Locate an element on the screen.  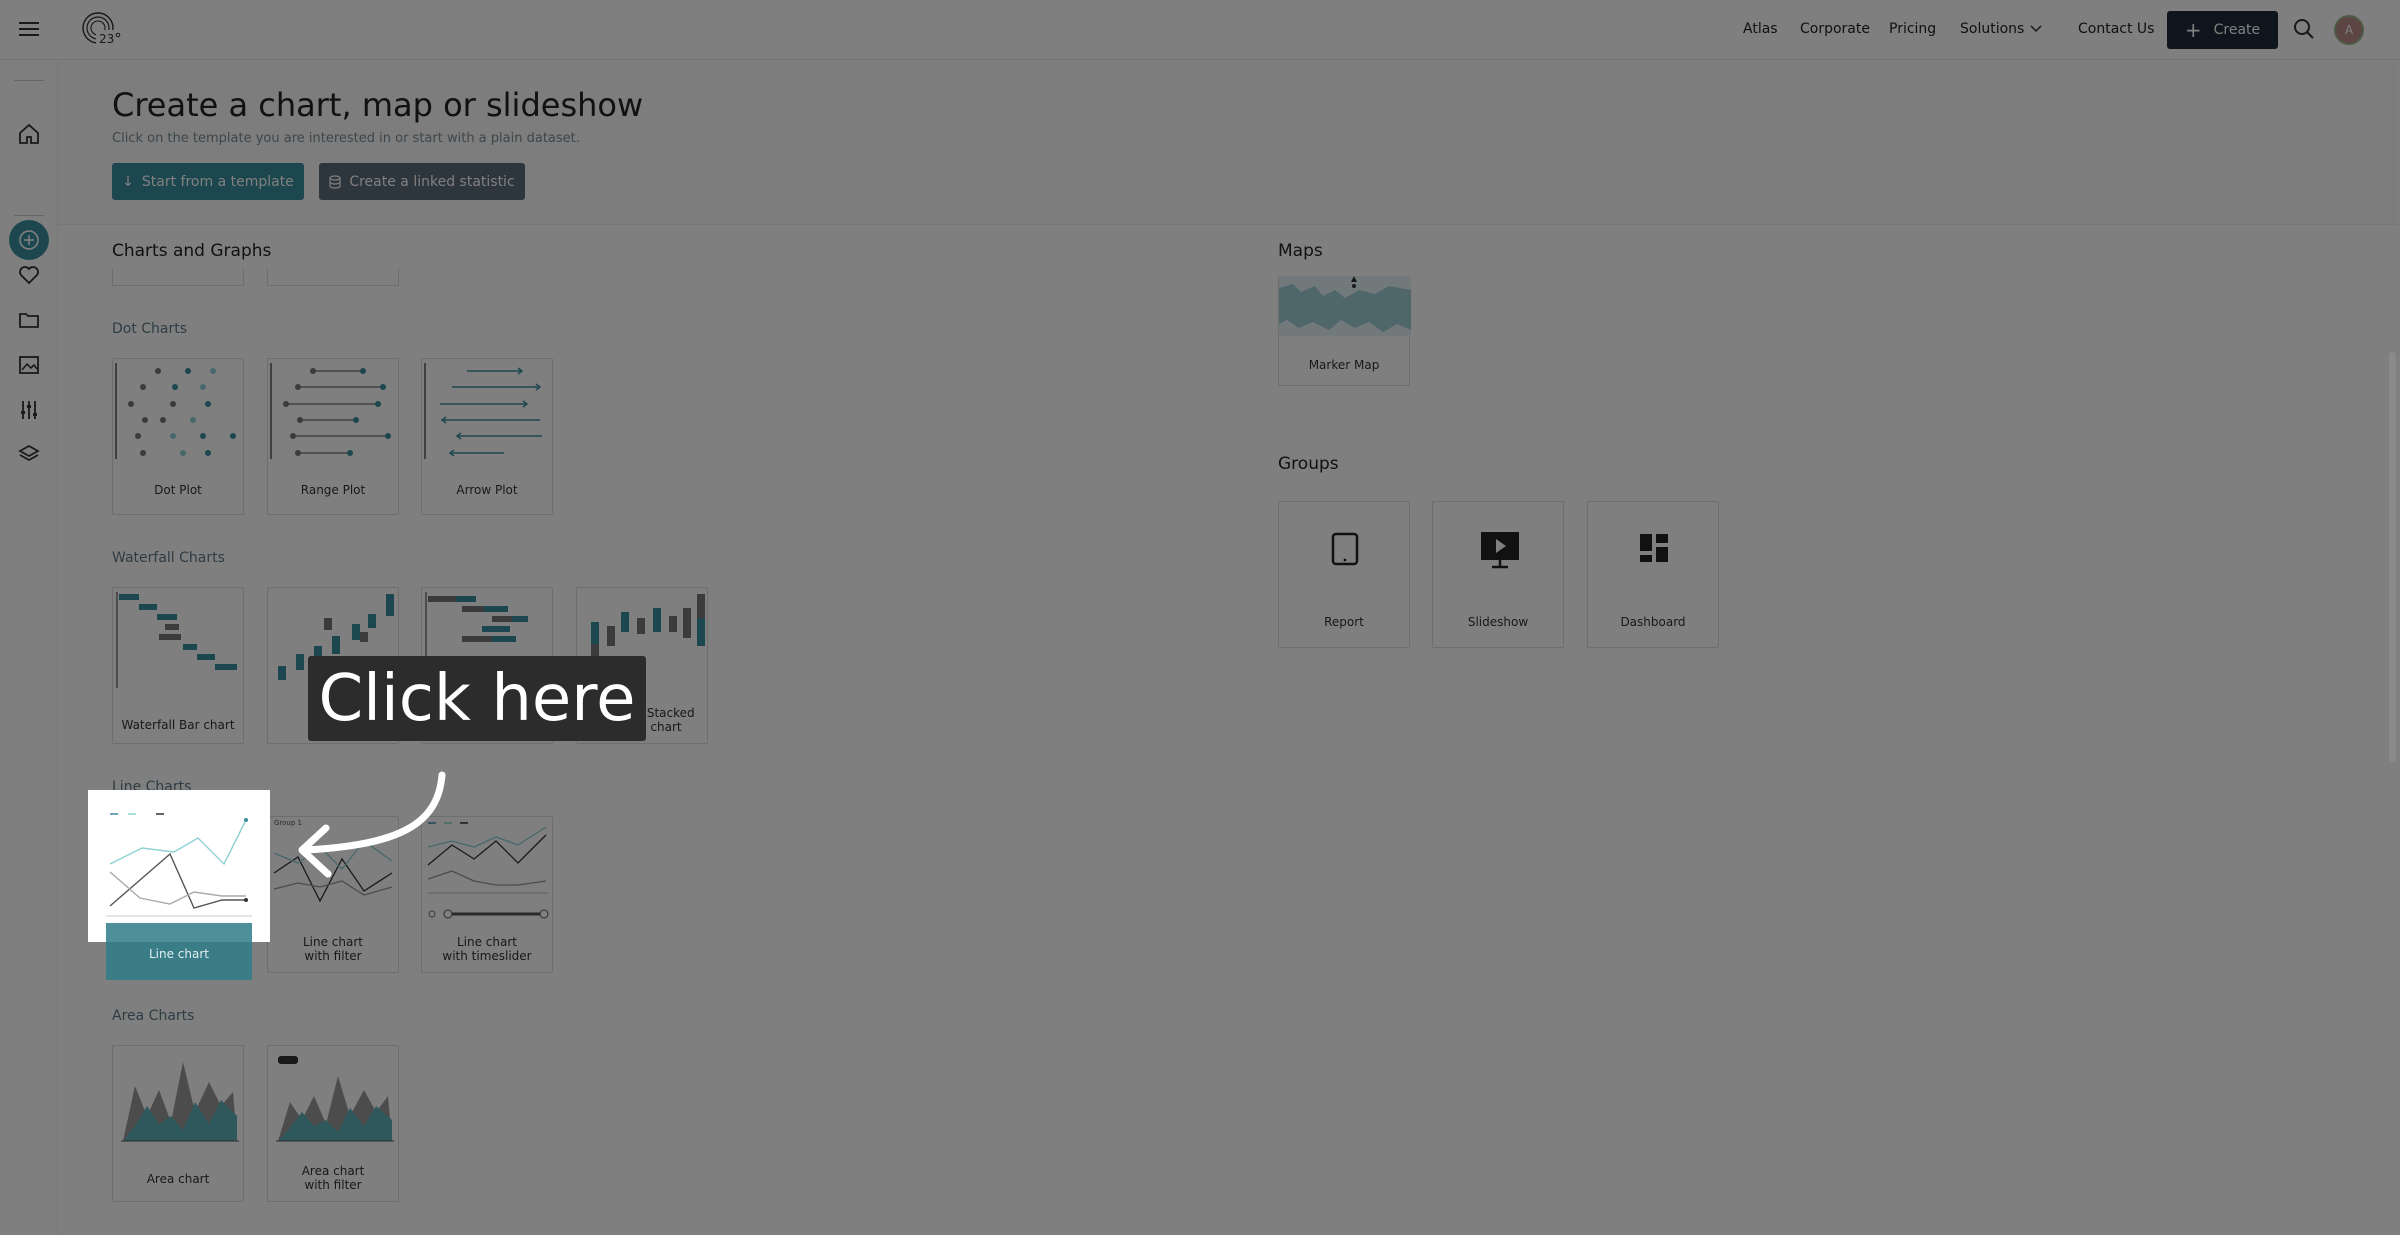
card-label: Marker Map is located at coordinates (1344, 365).